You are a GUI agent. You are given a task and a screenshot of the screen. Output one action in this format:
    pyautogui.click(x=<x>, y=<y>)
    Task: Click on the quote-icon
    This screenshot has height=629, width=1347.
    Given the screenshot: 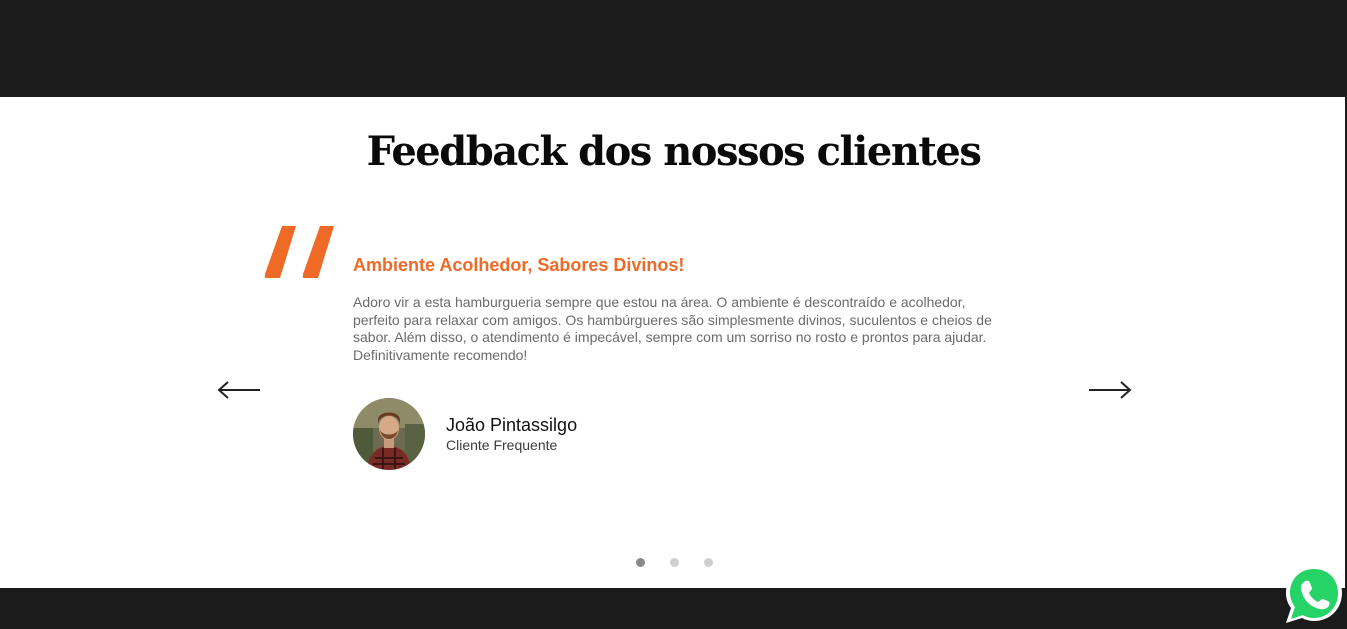 What is the action you would take?
    pyautogui.click(x=299, y=252)
    